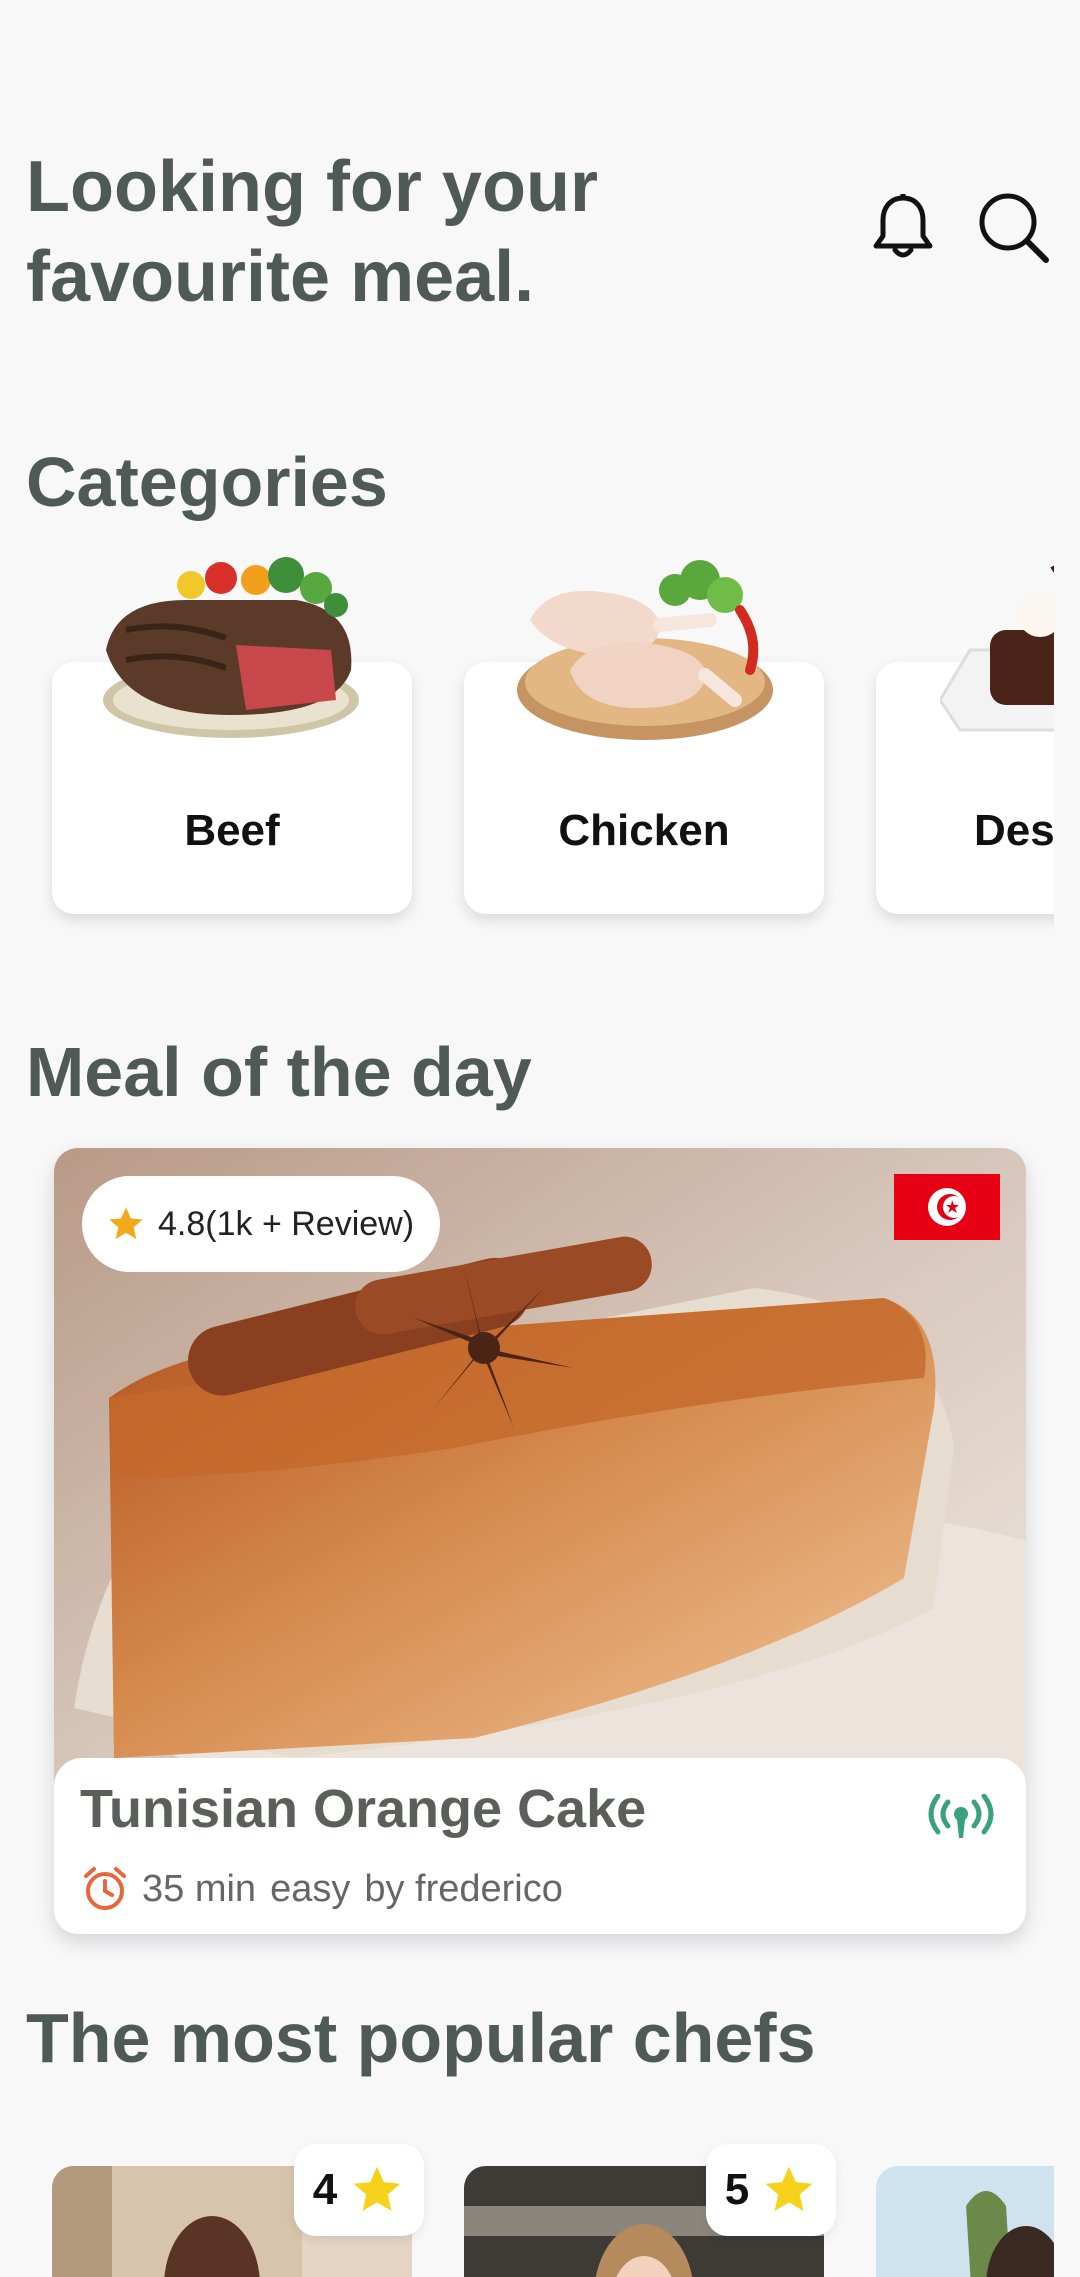 The width and height of the screenshot is (1080, 2277). I want to click on dessert-image, so click(997, 648).